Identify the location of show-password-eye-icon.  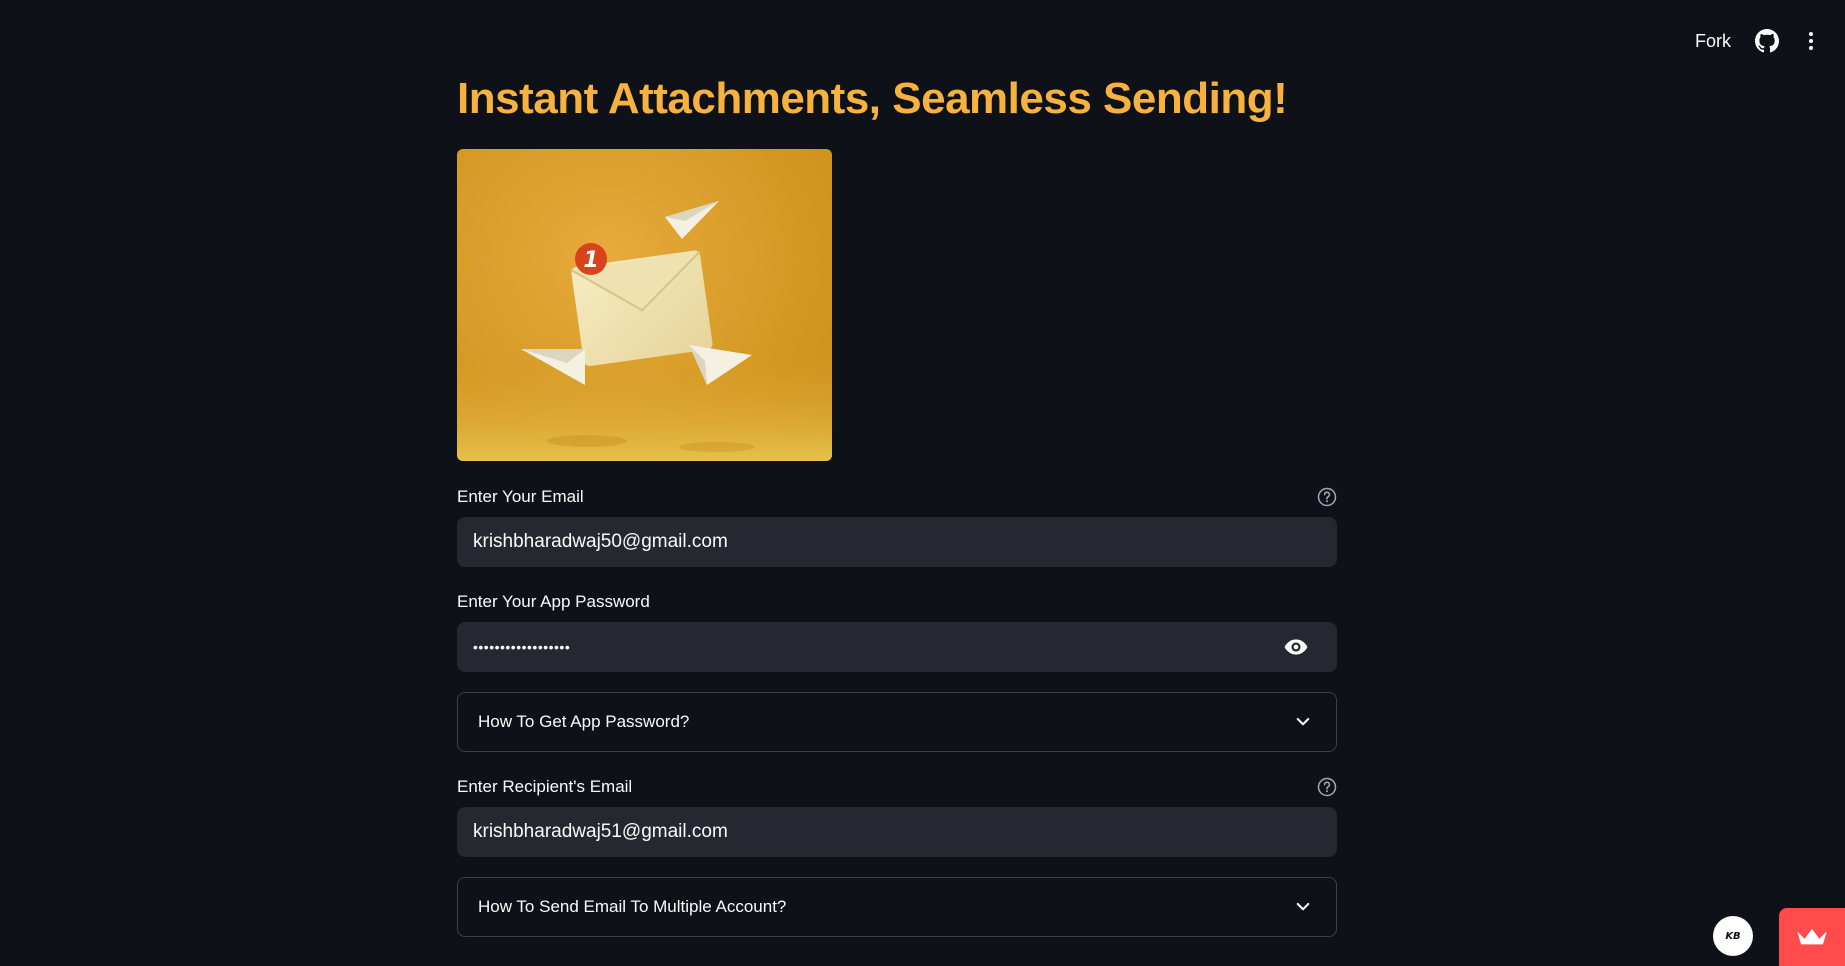
(1296, 647).